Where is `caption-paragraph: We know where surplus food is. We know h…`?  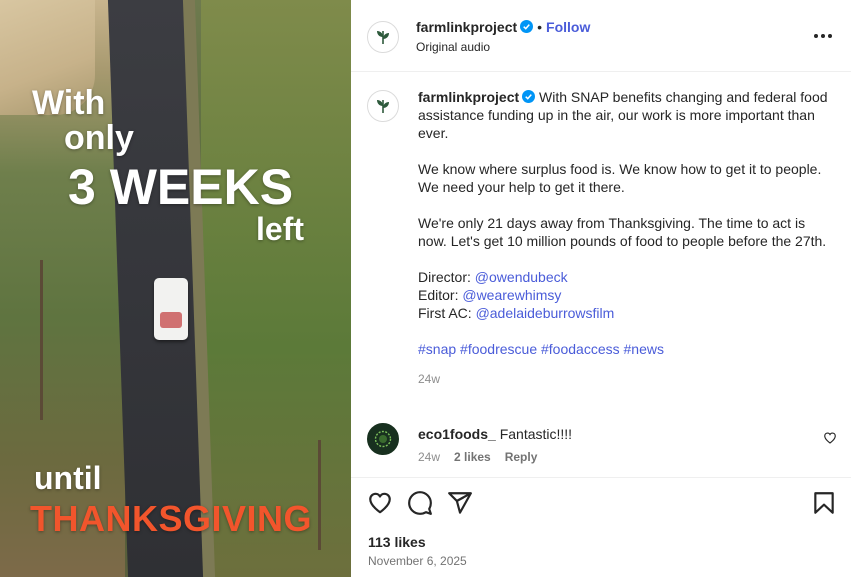 caption-paragraph: We know where surplus food is. We know h… is located at coordinates (620, 178).